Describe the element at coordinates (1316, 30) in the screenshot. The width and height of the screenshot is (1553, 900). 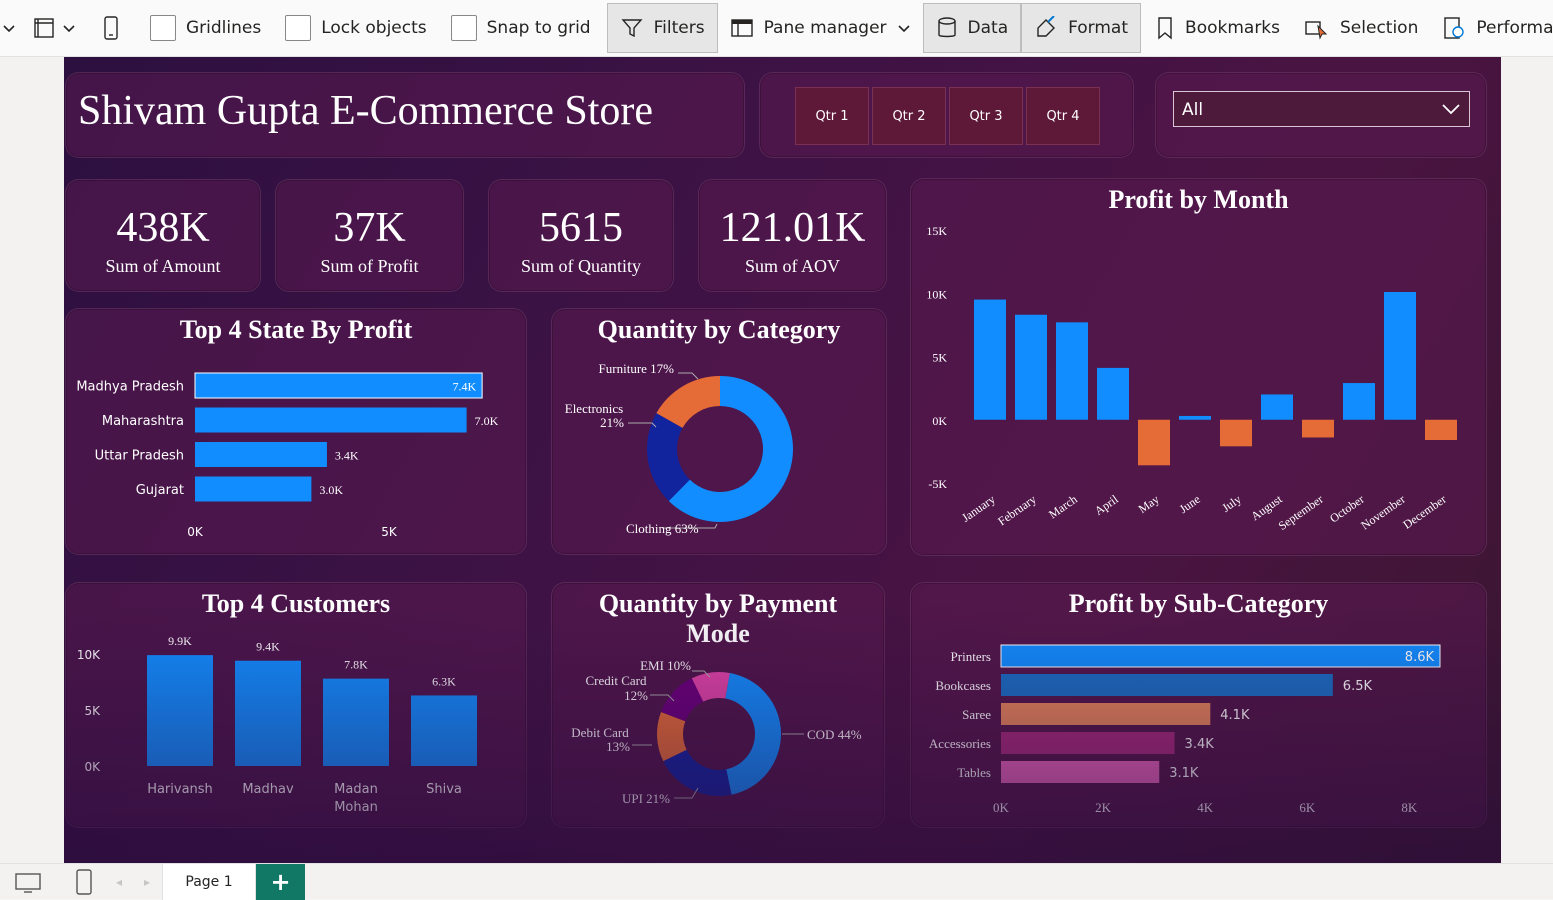
I see `selection-icon` at that location.